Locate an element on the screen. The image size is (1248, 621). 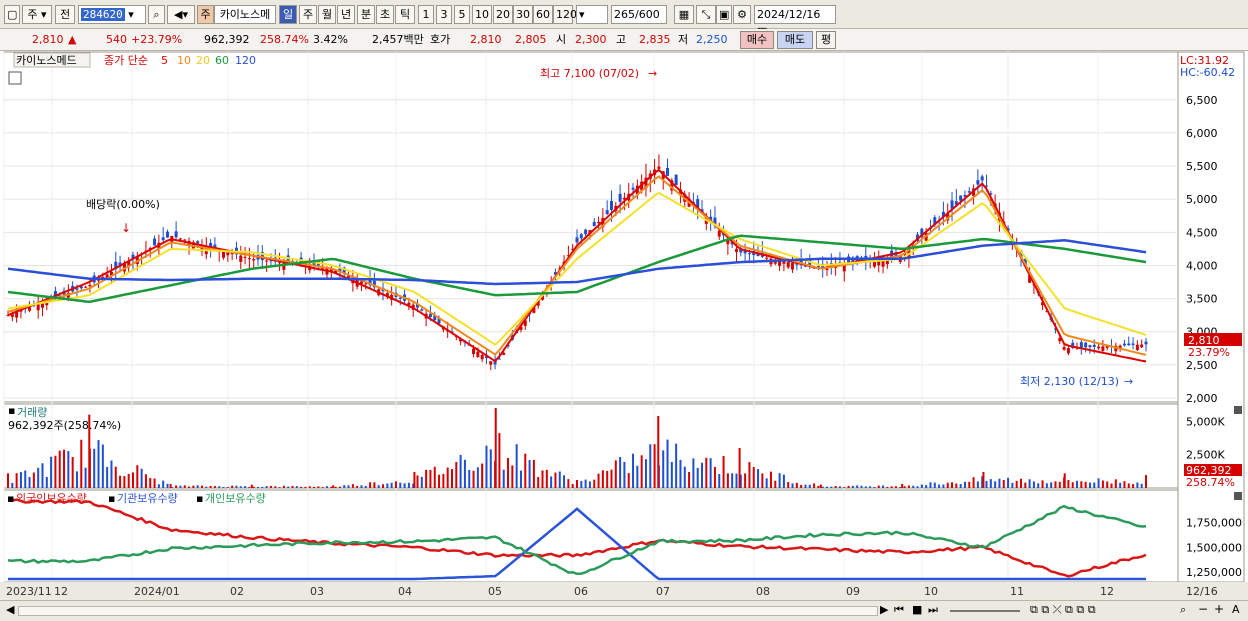
zoom-slider is located at coordinates (985, 611).